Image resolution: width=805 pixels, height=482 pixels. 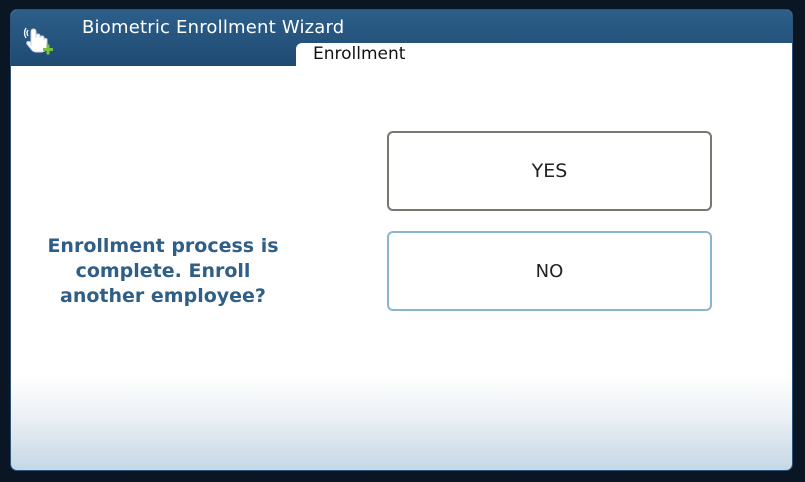 What do you see at coordinates (359, 54) in the screenshot?
I see `tab-label: Enrollment` at bounding box center [359, 54].